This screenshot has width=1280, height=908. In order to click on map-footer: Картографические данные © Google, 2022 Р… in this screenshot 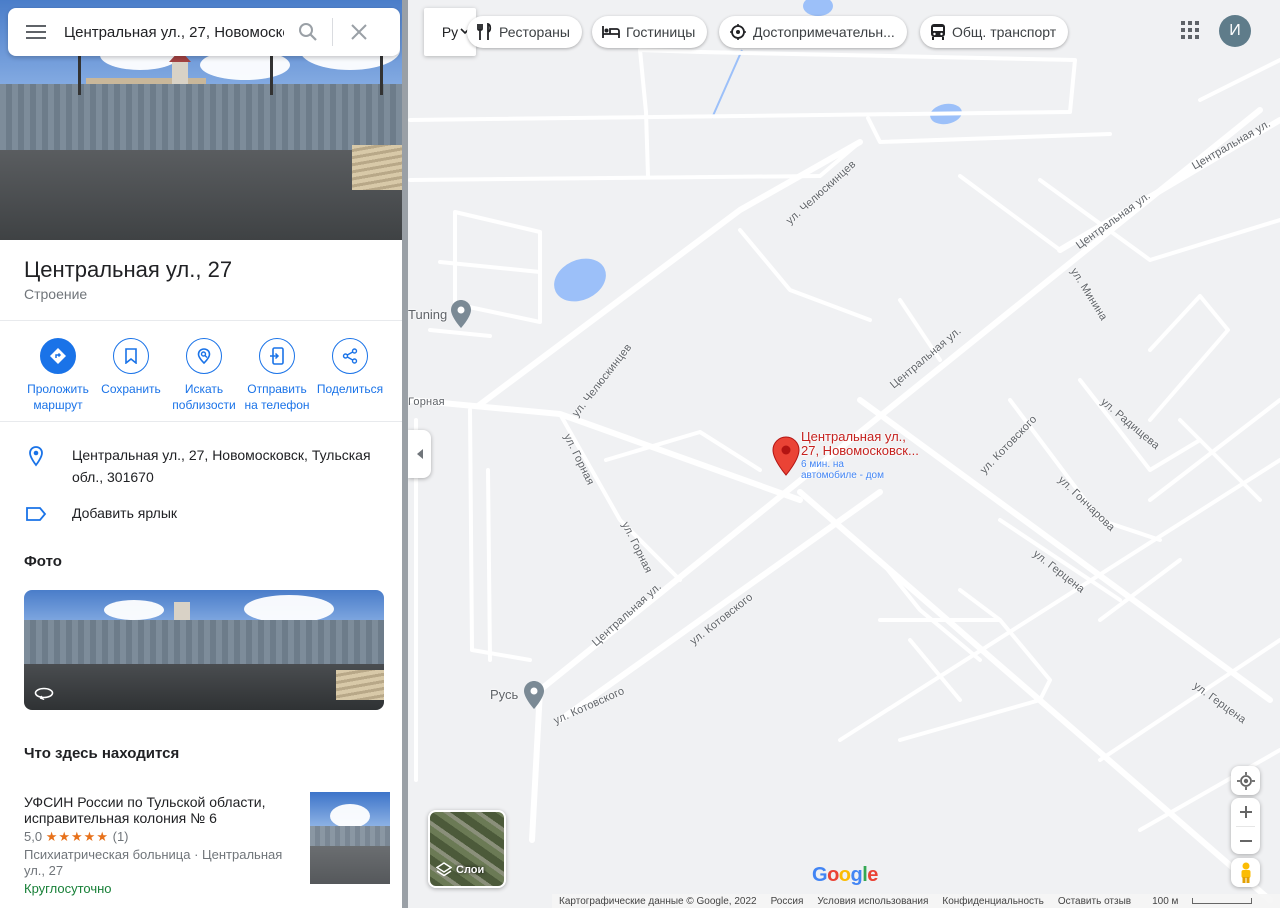, I will do `click(916, 901)`.